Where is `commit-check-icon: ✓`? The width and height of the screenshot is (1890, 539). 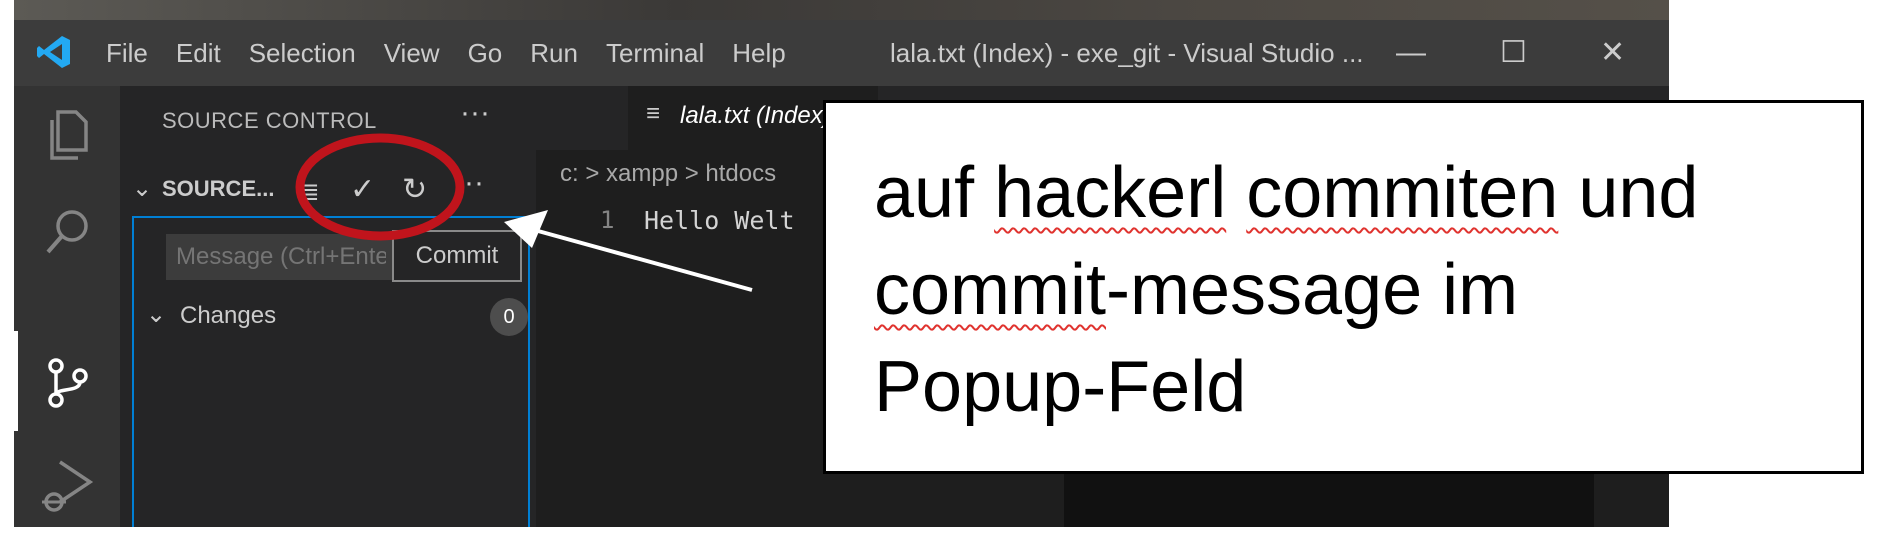 commit-check-icon: ✓ is located at coordinates (362, 189).